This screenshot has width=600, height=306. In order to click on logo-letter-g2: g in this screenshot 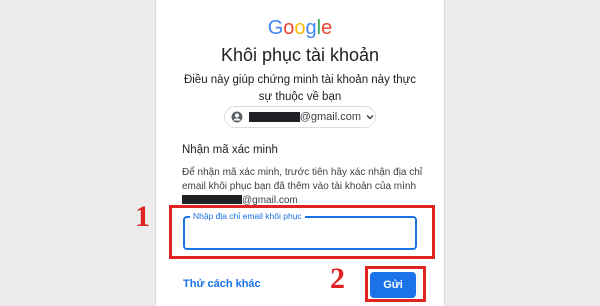, I will do `click(311, 28)`.